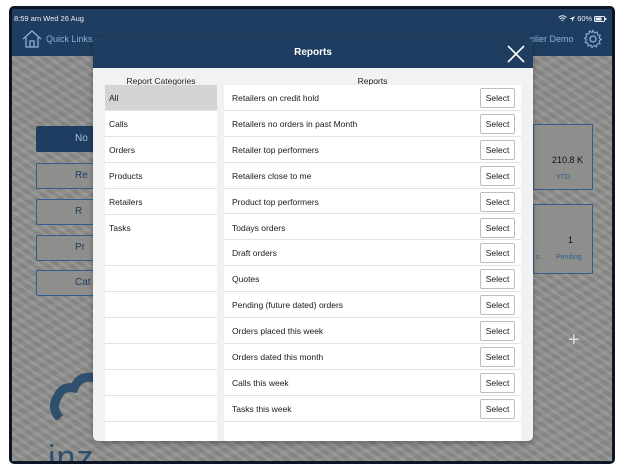 The image size is (624, 473). What do you see at coordinates (372, 228) in the screenshot?
I see `report-row: Todays orders Select` at bounding box center [372, 228].